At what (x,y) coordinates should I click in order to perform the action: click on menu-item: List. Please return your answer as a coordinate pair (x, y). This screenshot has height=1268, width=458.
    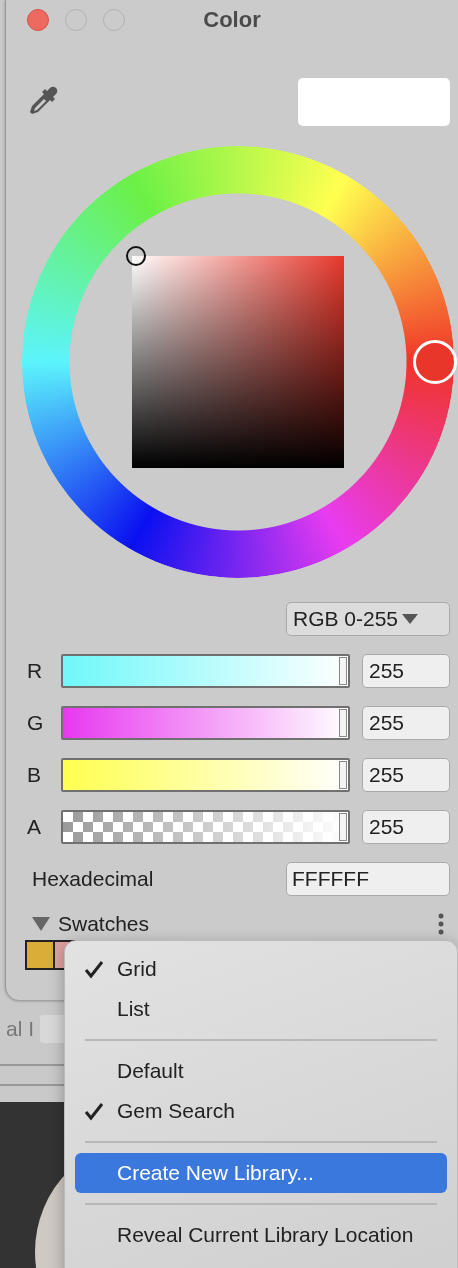
    Looking at the image, I should click on (261, 1009).